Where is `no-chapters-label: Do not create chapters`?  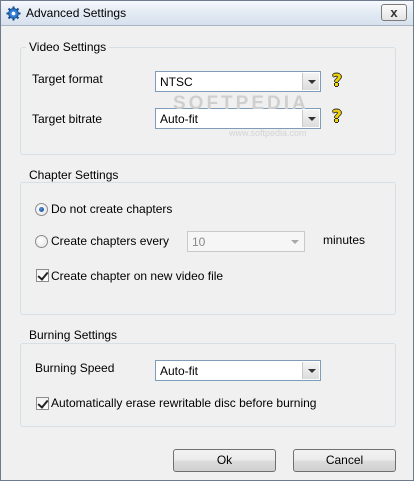
no-chapters-label: Do not create chapters is located at coordinates (111, 209).